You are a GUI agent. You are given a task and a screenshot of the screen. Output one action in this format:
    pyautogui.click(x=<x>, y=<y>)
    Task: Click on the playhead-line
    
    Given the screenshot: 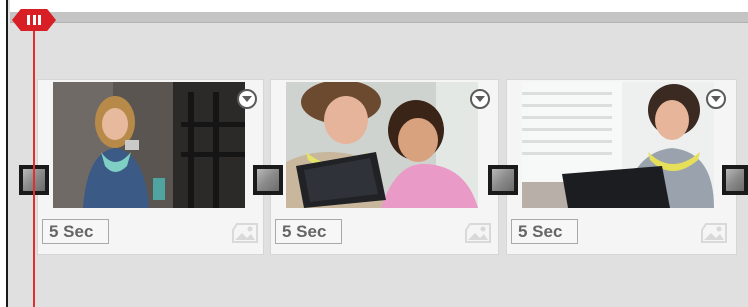 What is the action you would take?
    pyautogui.click(x=34, y=164)
    